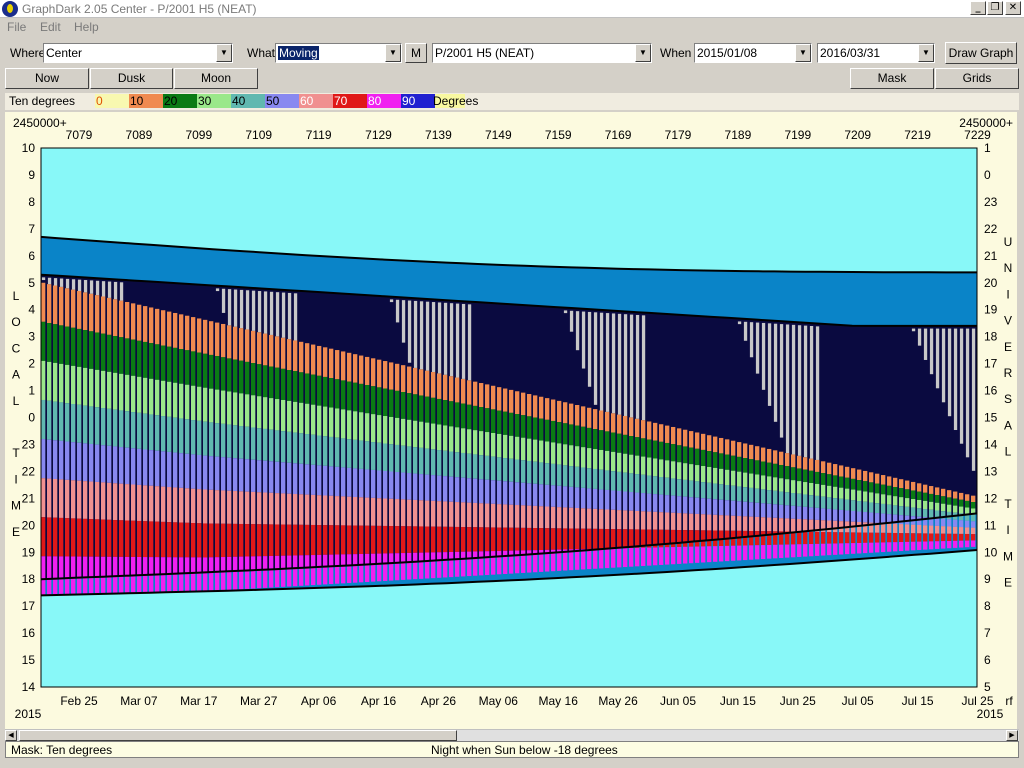 The image size is (1024, 768). Describe the element at coordinates (10, 9) in the screenshot. I see `app-icon` at that location.